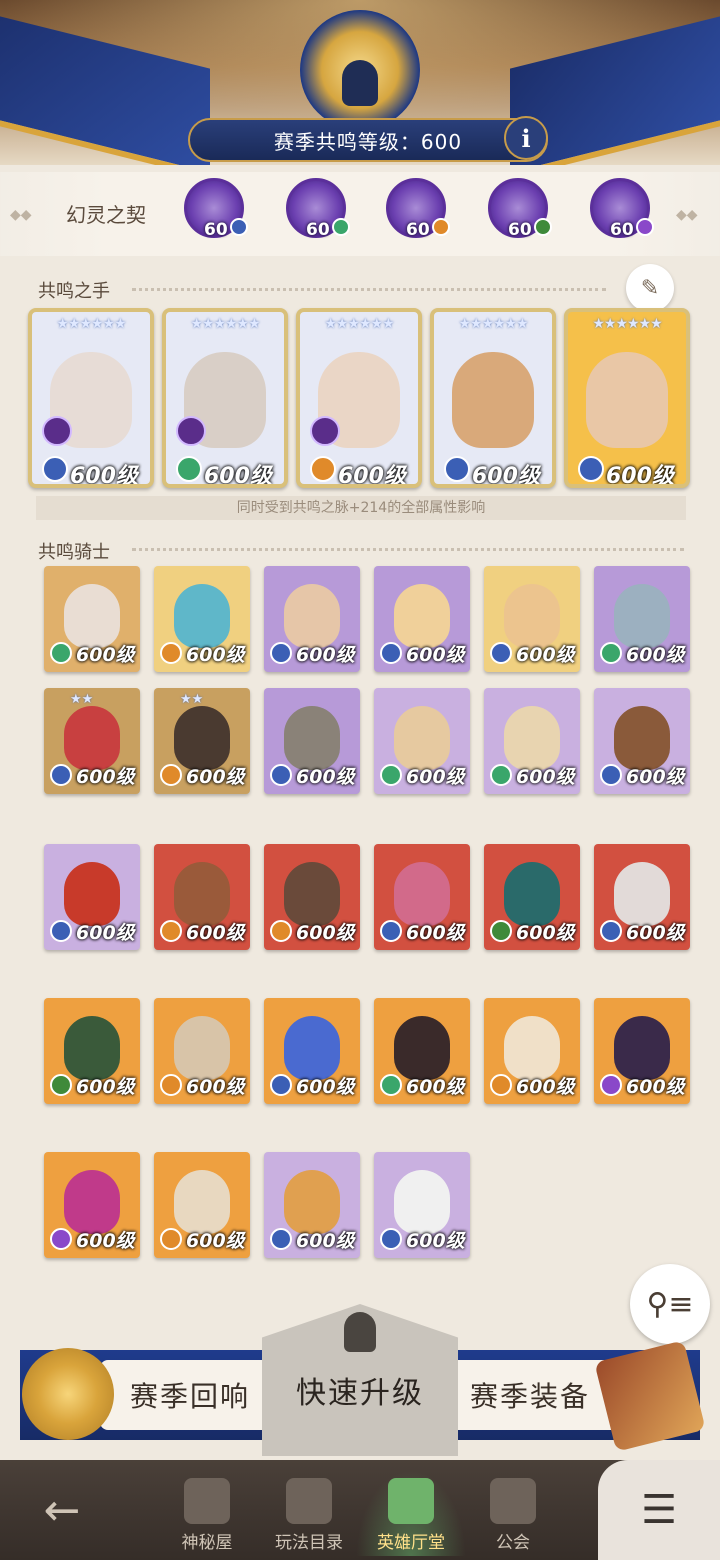  What do you see at coordinates (361, 508) in the screenshot?
I see `resonance-note: 同时受到共鸣之脉+214的全部属性影响` at bounding box center [361, 508].